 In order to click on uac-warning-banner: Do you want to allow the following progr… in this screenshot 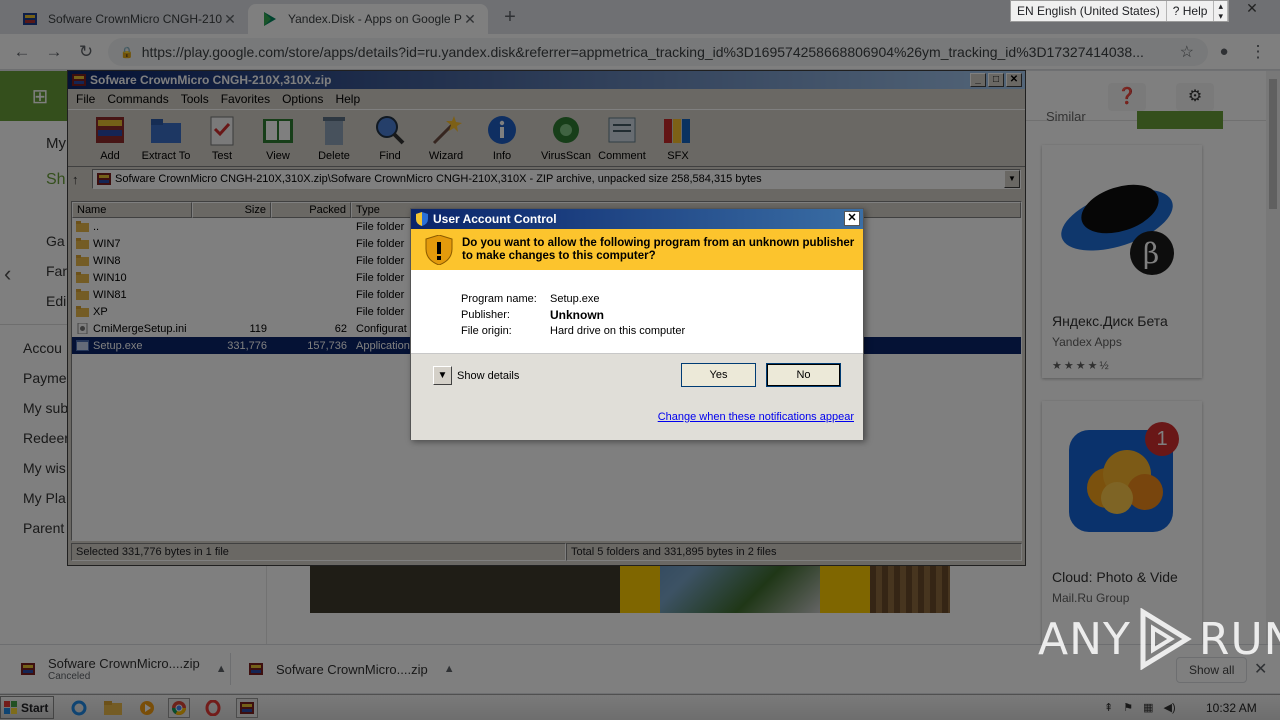, I will do `click(637, 249)`.